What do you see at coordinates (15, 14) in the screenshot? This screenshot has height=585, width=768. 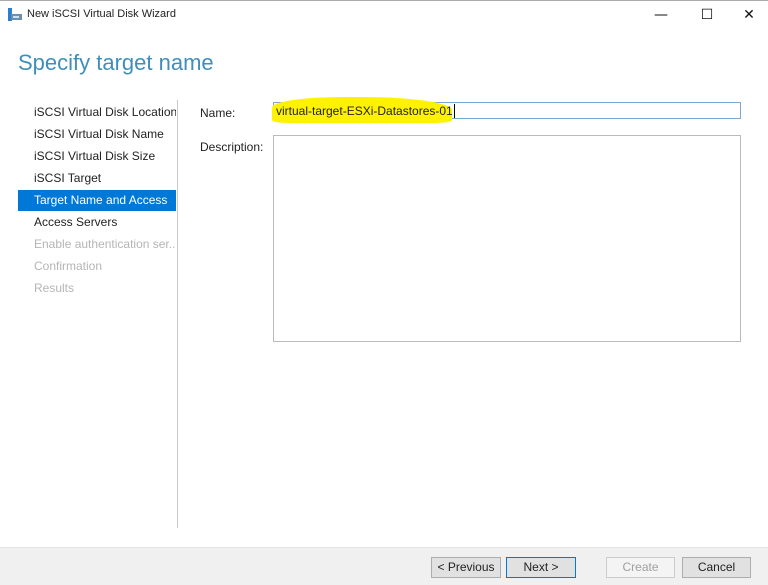 I see `iscsi-disk-icon` at bounding box center [15, 14].